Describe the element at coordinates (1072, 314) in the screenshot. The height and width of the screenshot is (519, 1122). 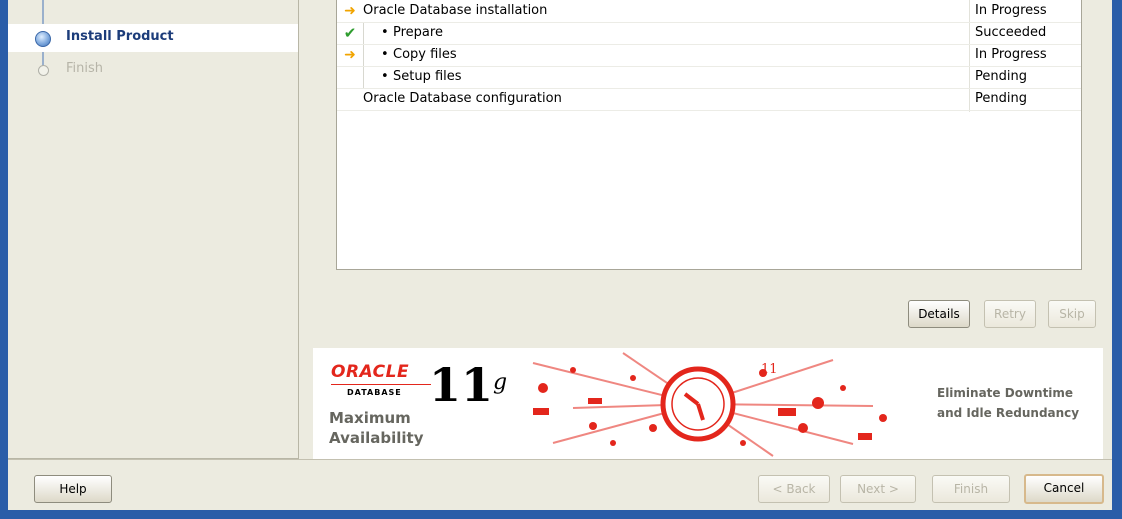
I see `skip-button: Skip` at that location.